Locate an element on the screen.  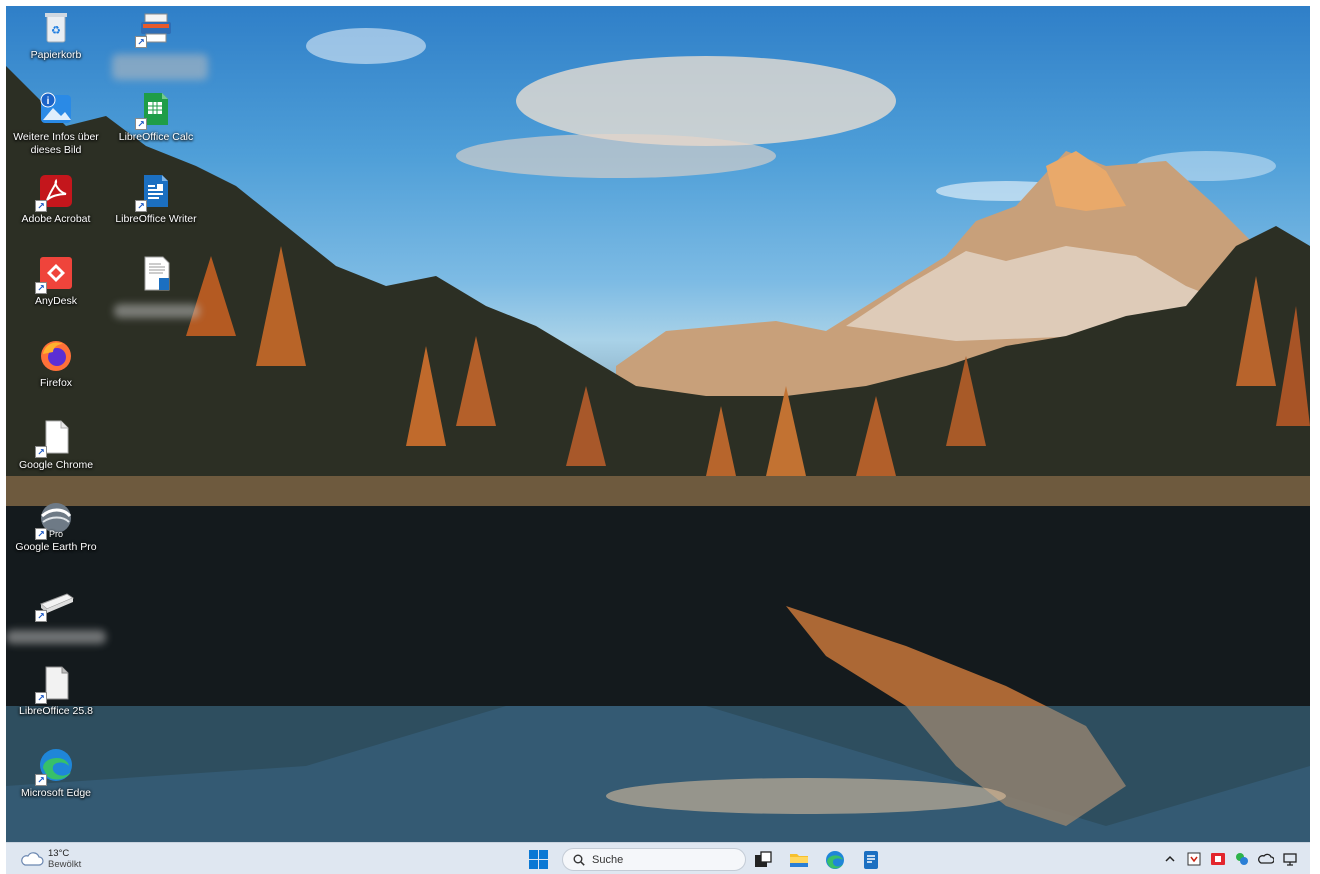
edge-icon is located at coordinates (835, 860).